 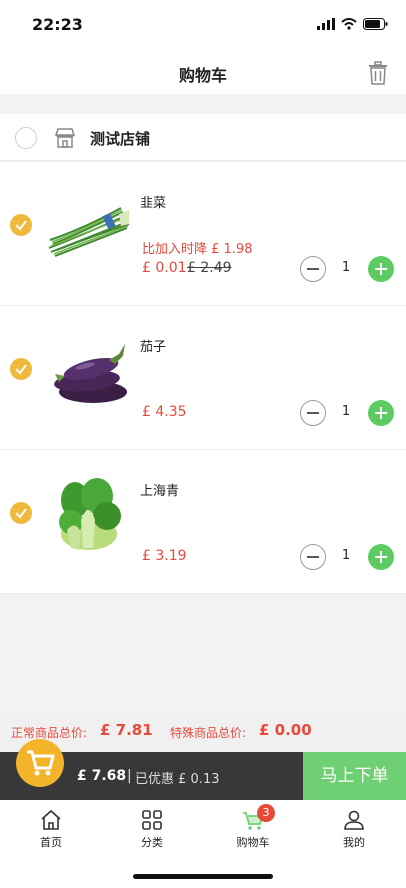 What do you see at coordinates (153, 347) in the screenshot?
I see `item-name: 茄子` at bounding box center [153, 347].